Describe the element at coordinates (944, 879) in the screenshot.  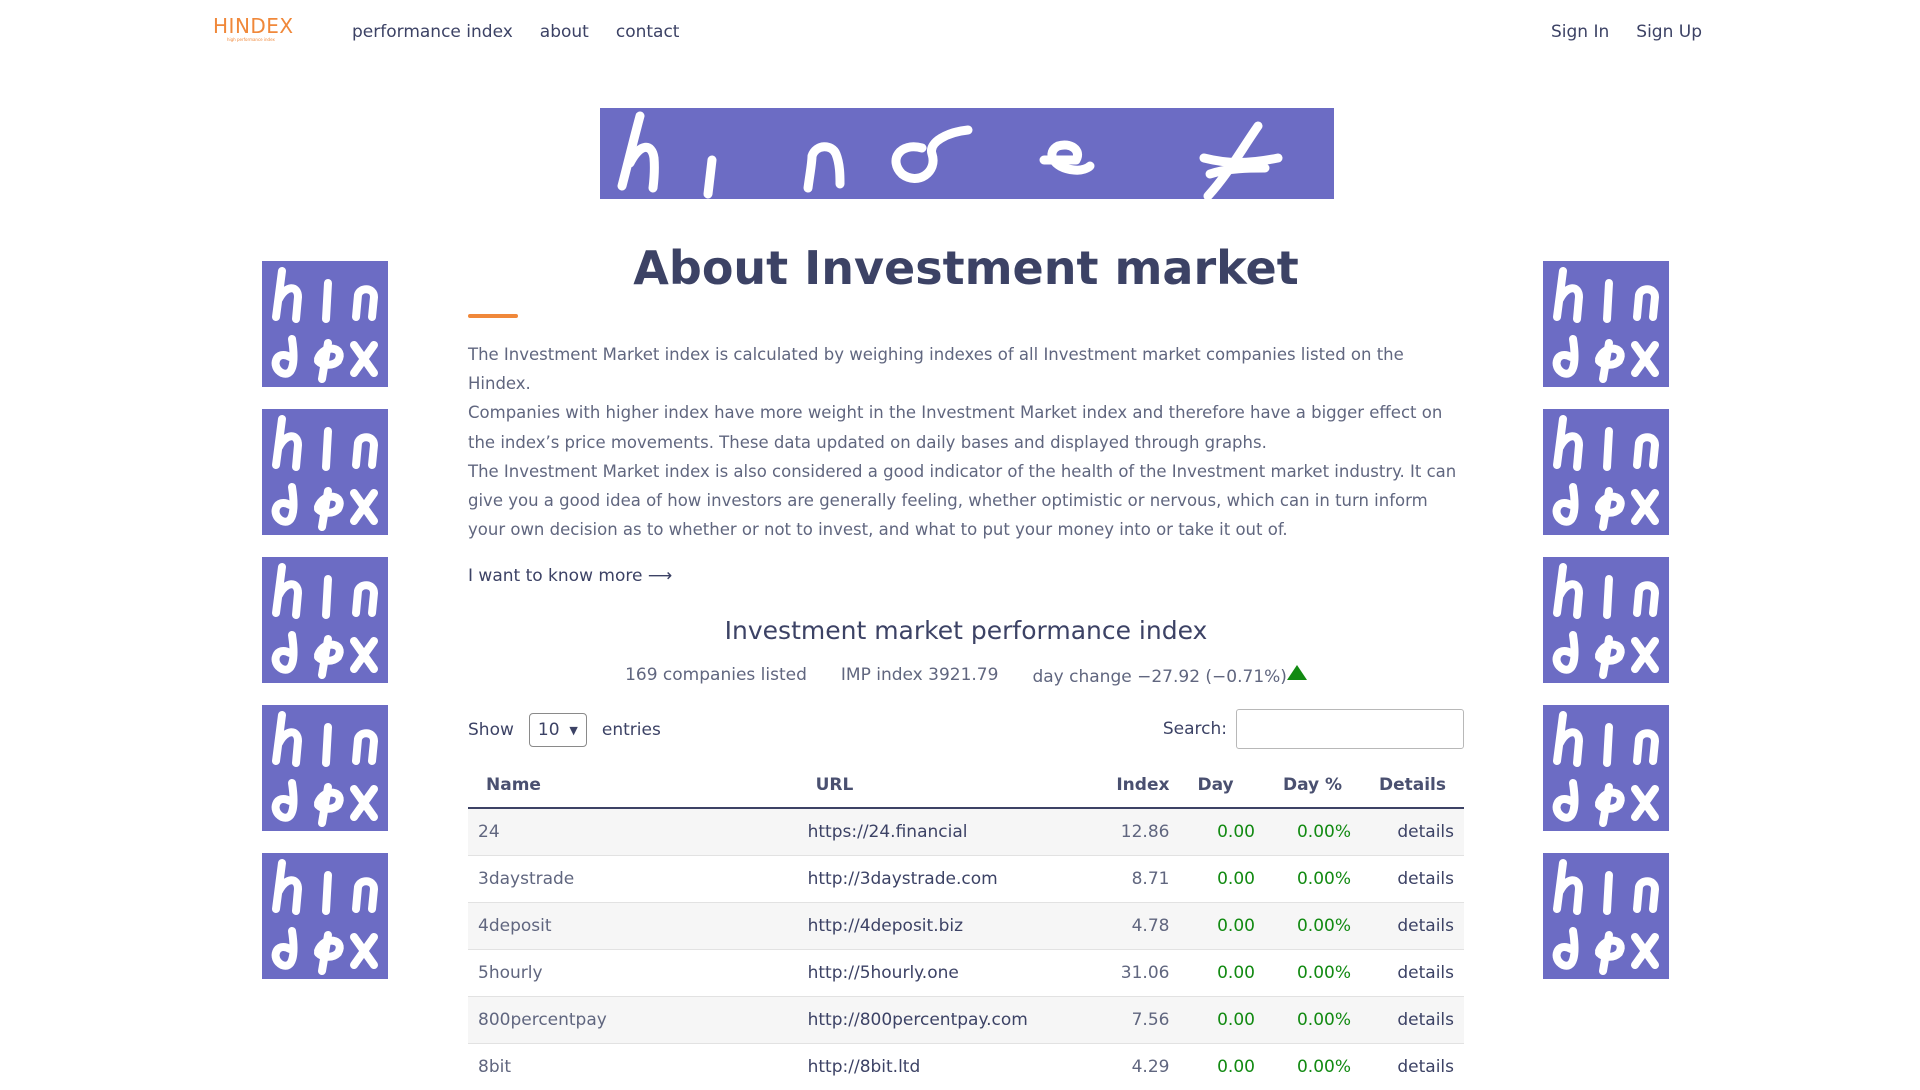
I see `company-url-link: http://3daystrade.com` at that location.